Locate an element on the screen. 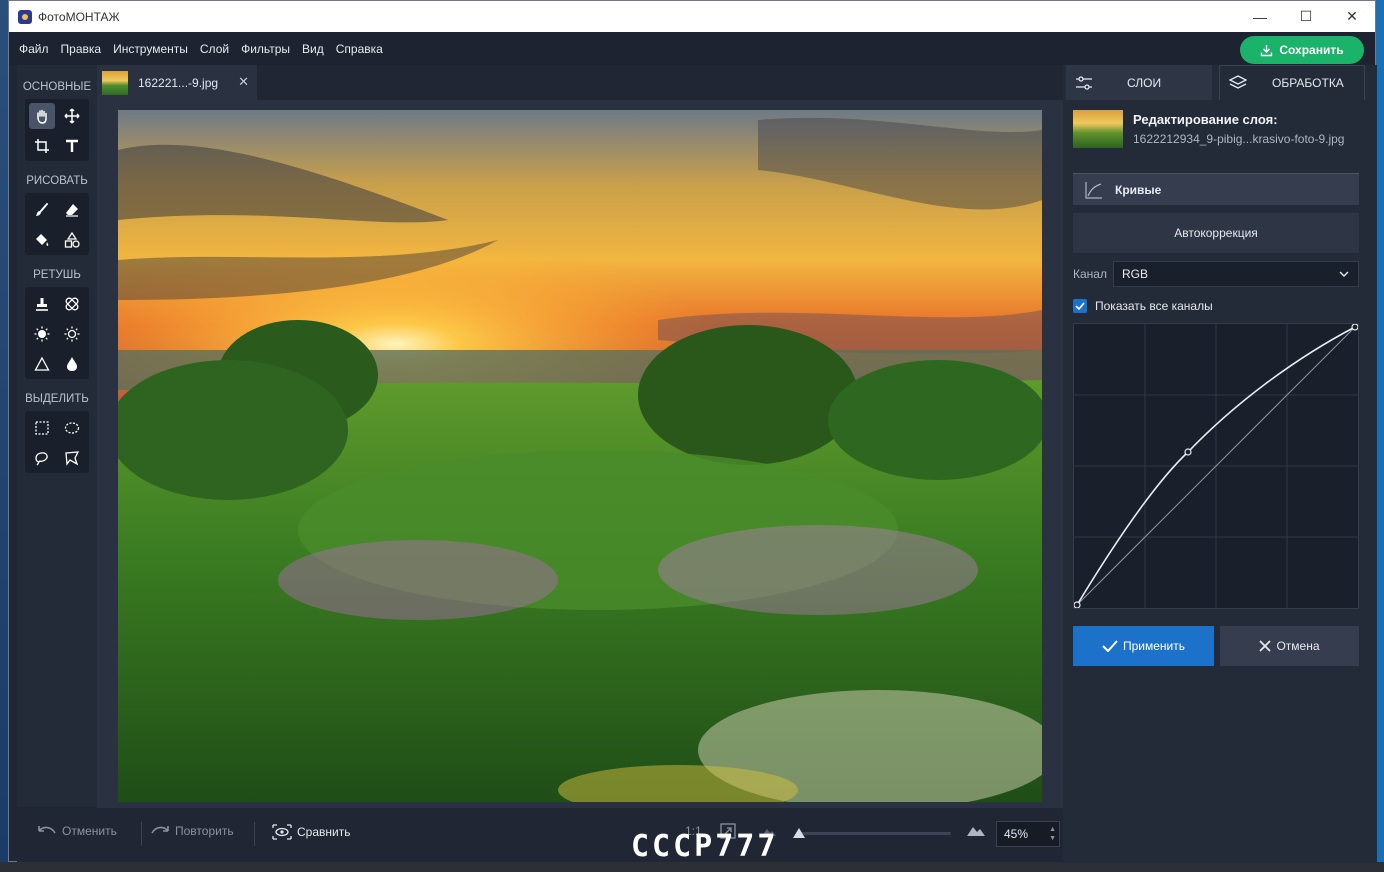  menu-tools: Инструменты is located at coordinates (150, 49).